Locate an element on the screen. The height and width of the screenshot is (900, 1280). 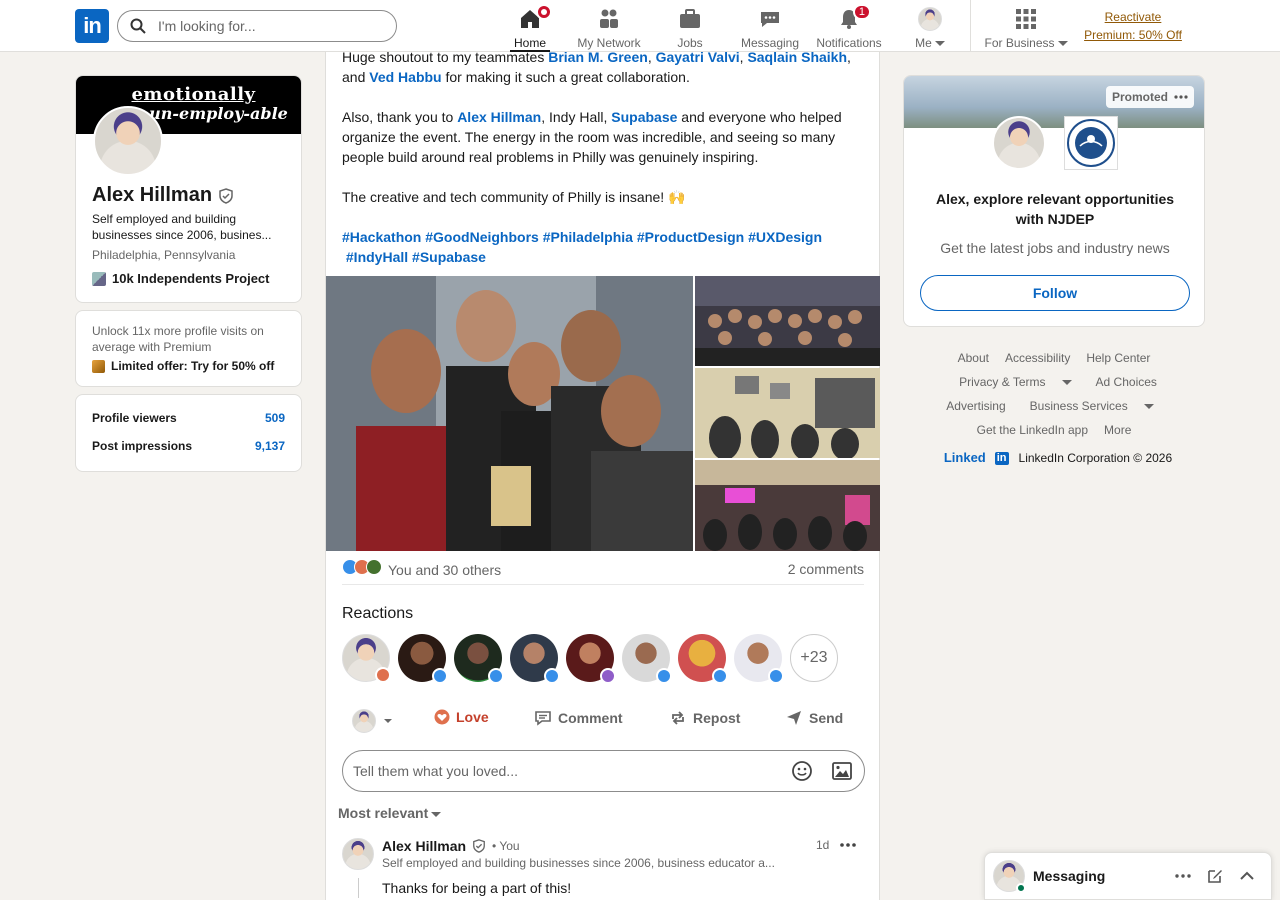
mention-link: Saqlain Shaikh is located at coordinates (797, 57).